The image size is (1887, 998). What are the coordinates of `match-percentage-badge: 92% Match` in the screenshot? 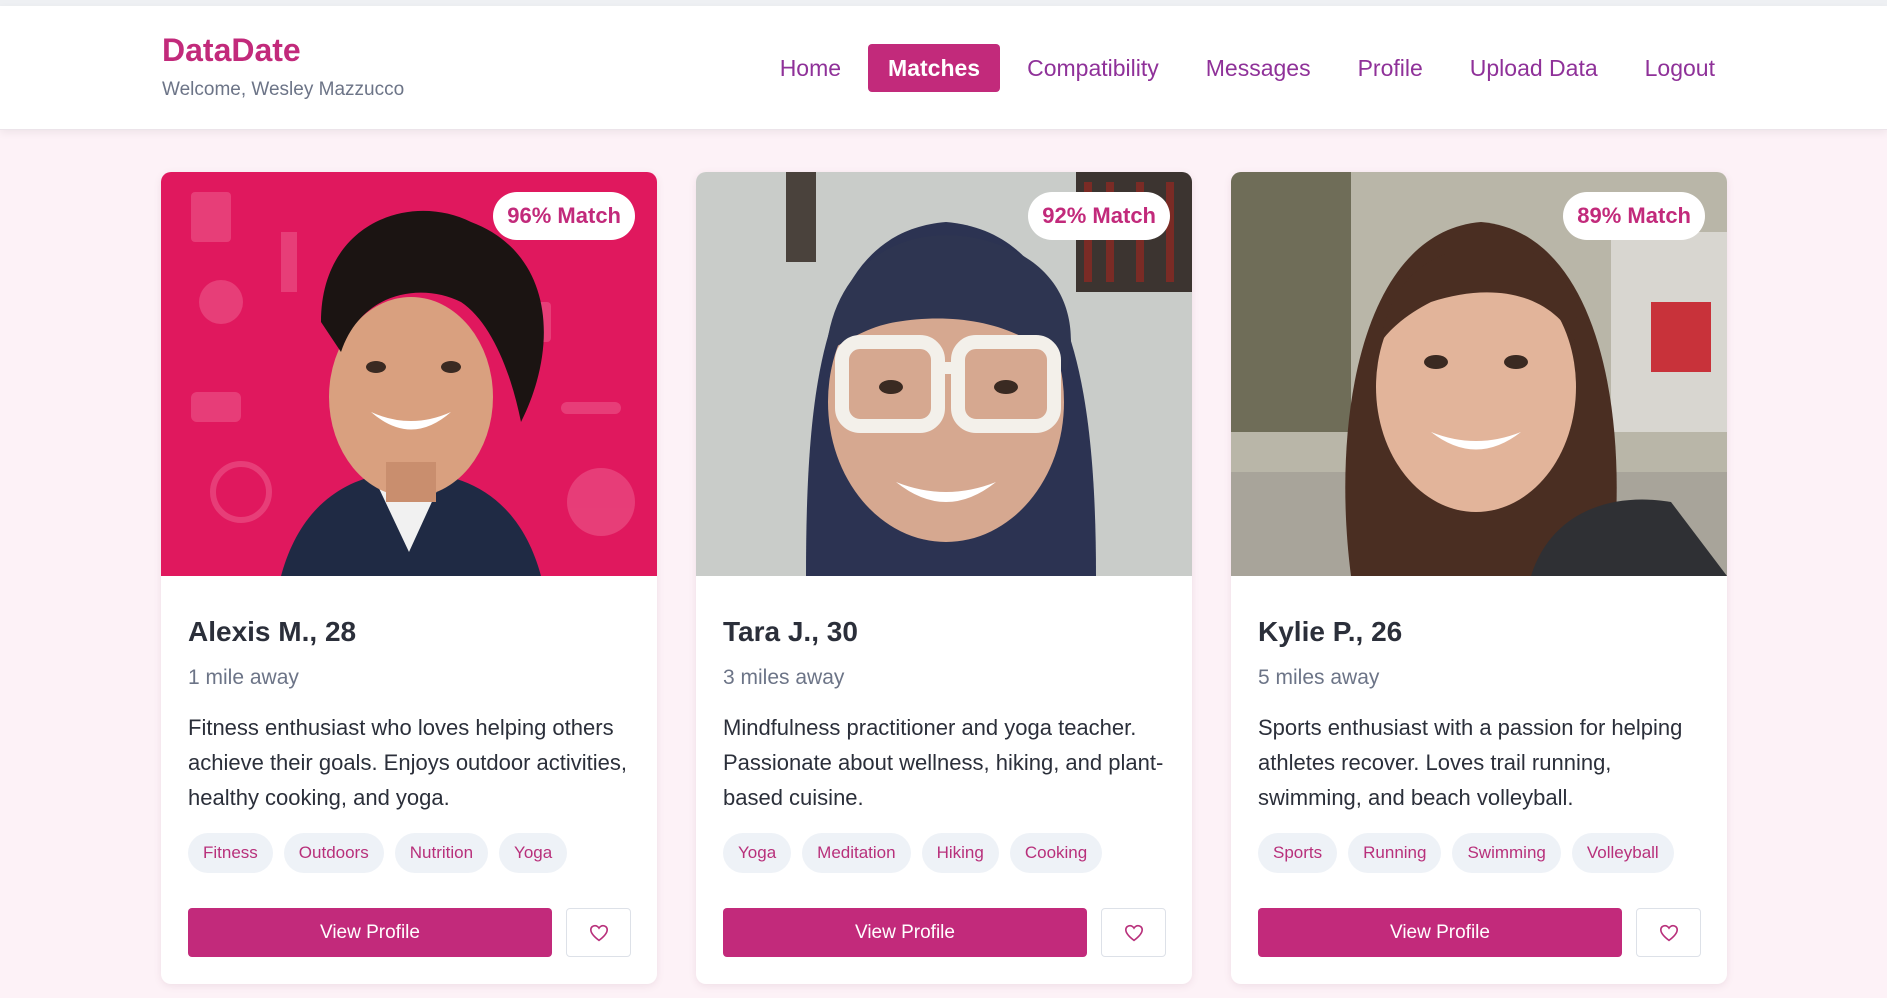 It's located at (1099, 216).